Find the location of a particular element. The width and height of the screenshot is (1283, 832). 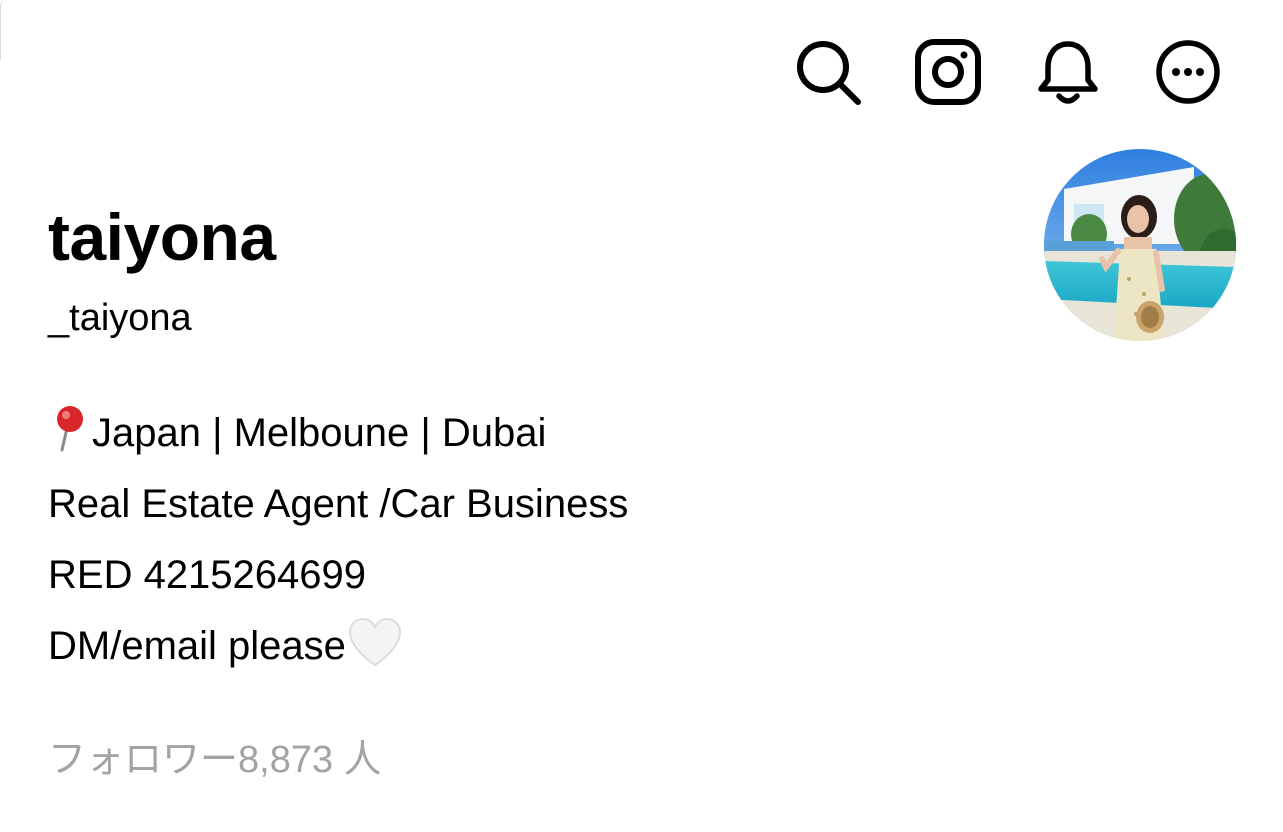

more-icon is located at coordinates (1188, 72).